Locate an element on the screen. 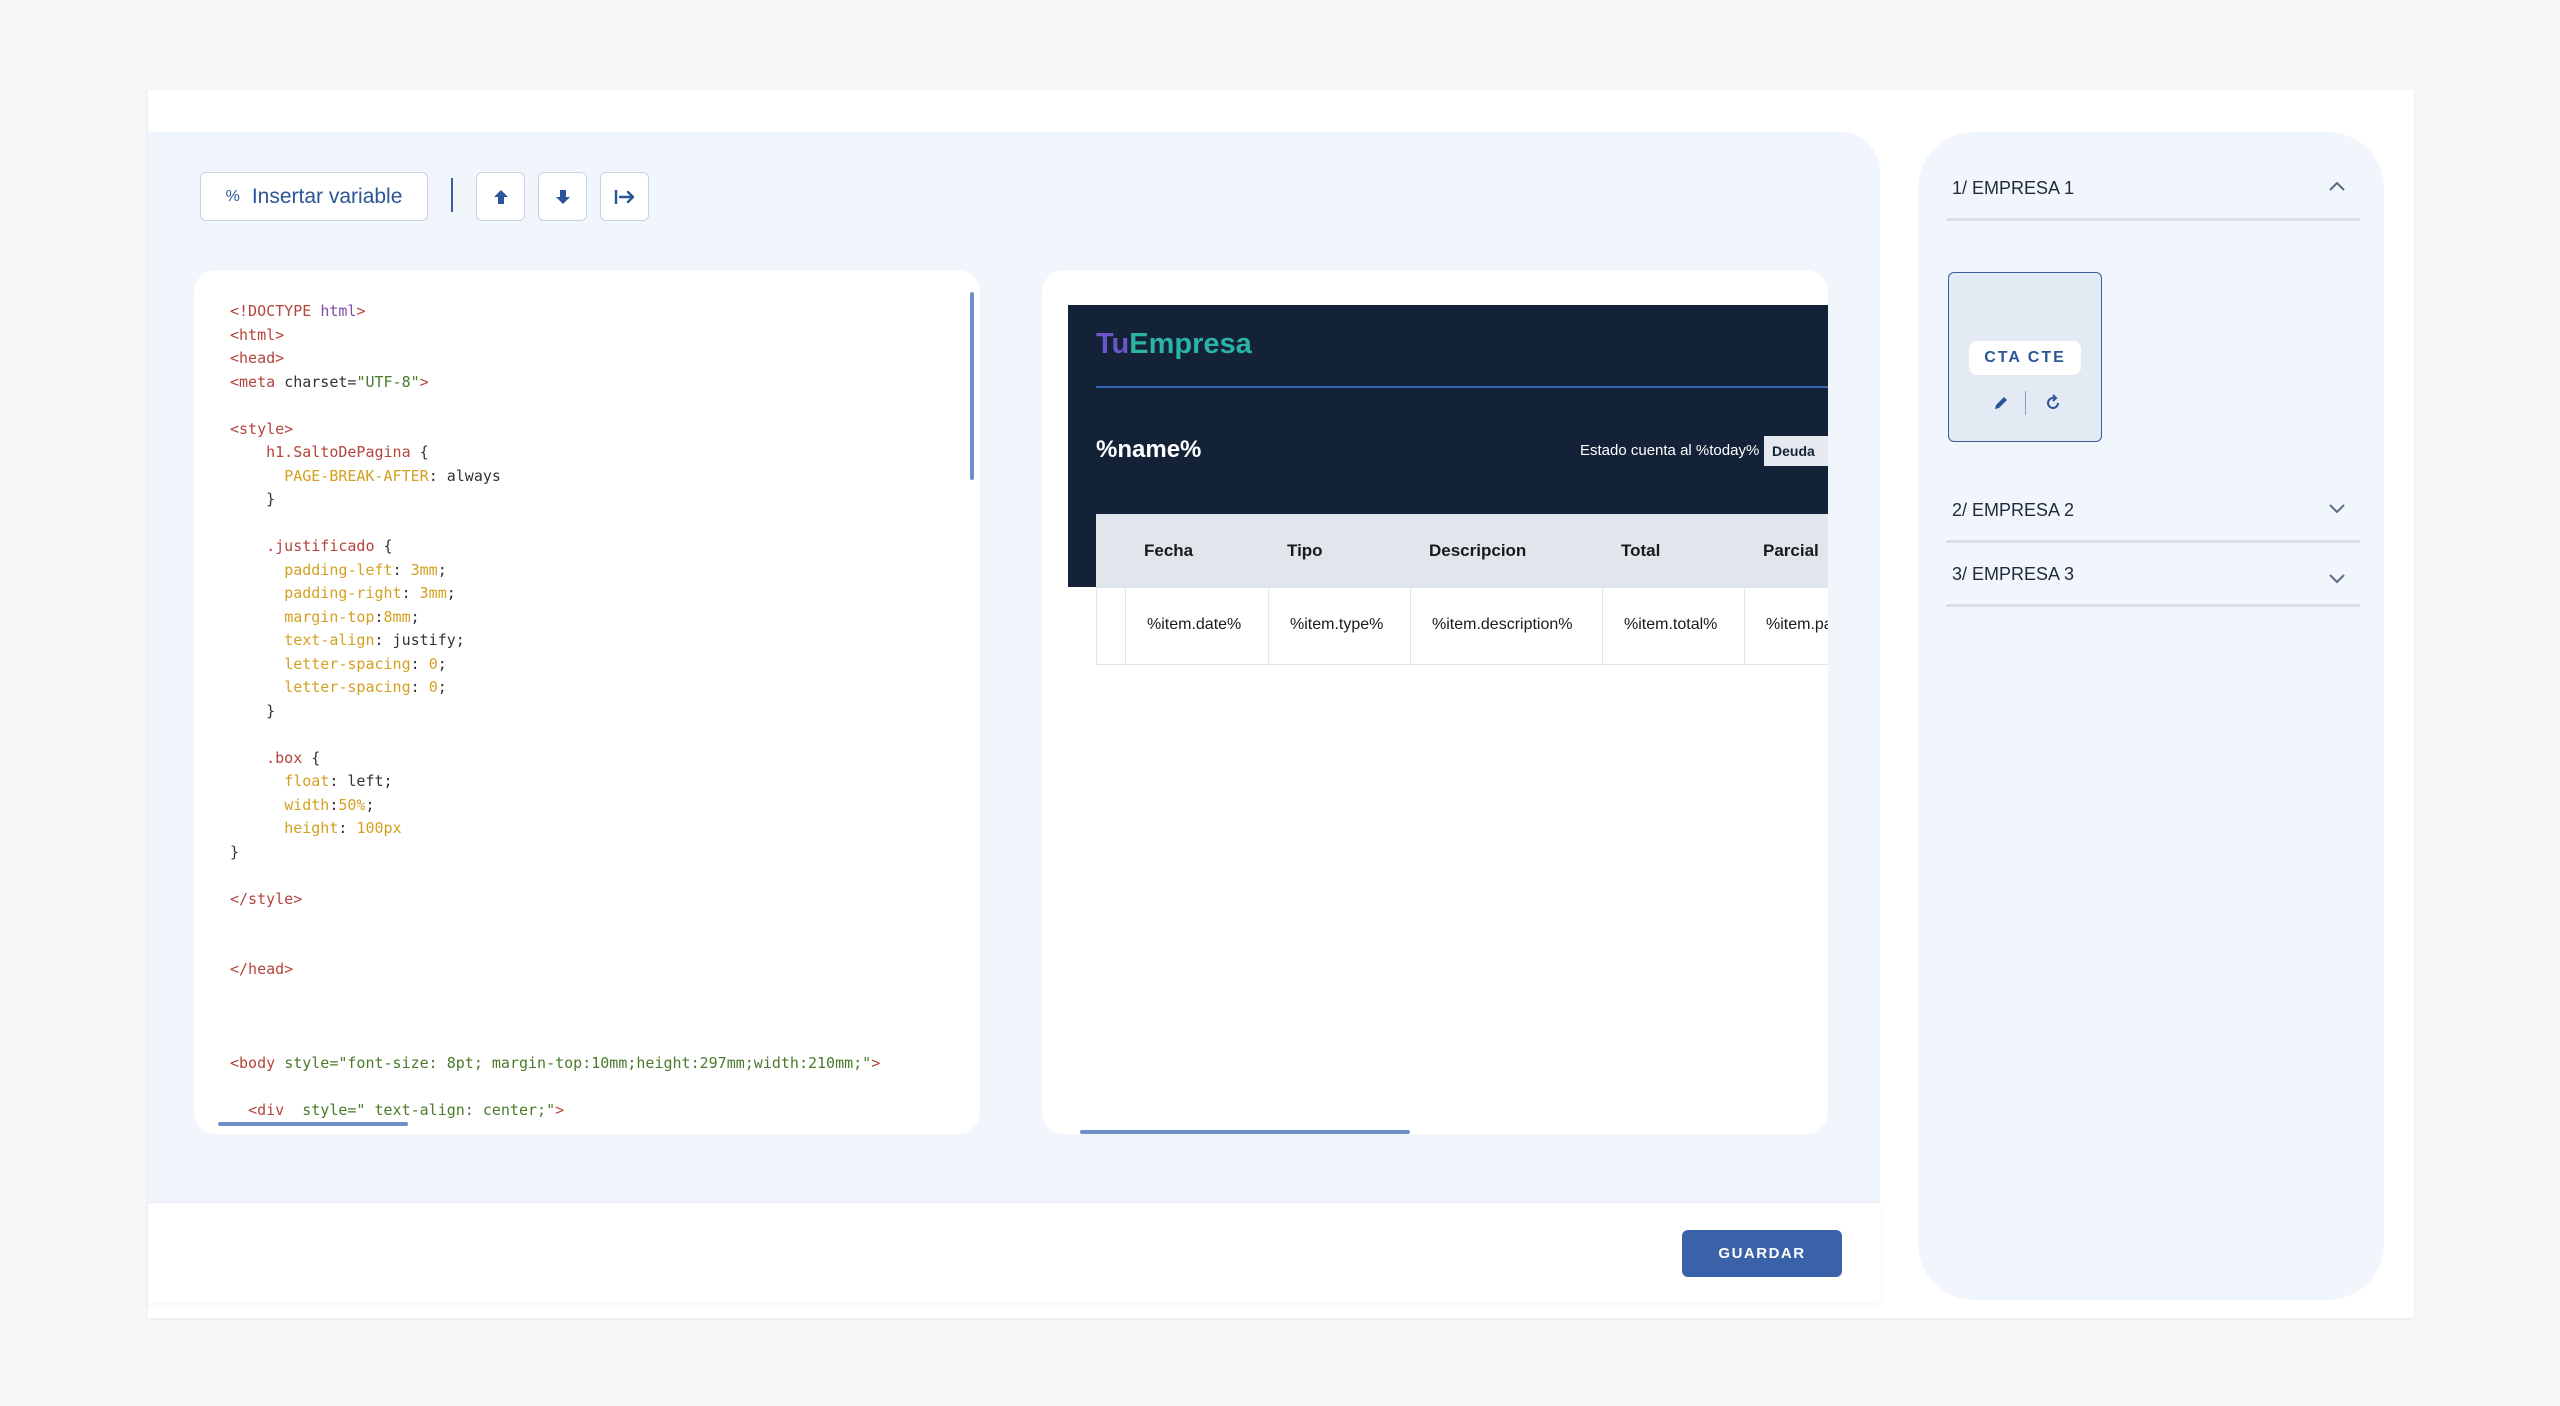 This screenshot has width=2560, height=1406. code-token: </style> is located at coordinates (266, 898).